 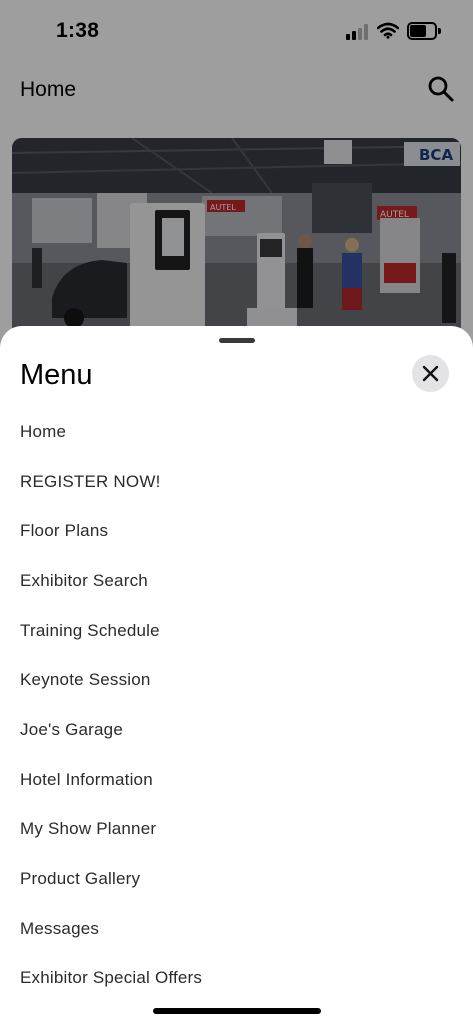 What do you see at coordinates (236, 979) in the screenshot?
I see `menu-item-exhibitor-special-offers: Exhibitor Special Offers` at bounding box center [236, 979].